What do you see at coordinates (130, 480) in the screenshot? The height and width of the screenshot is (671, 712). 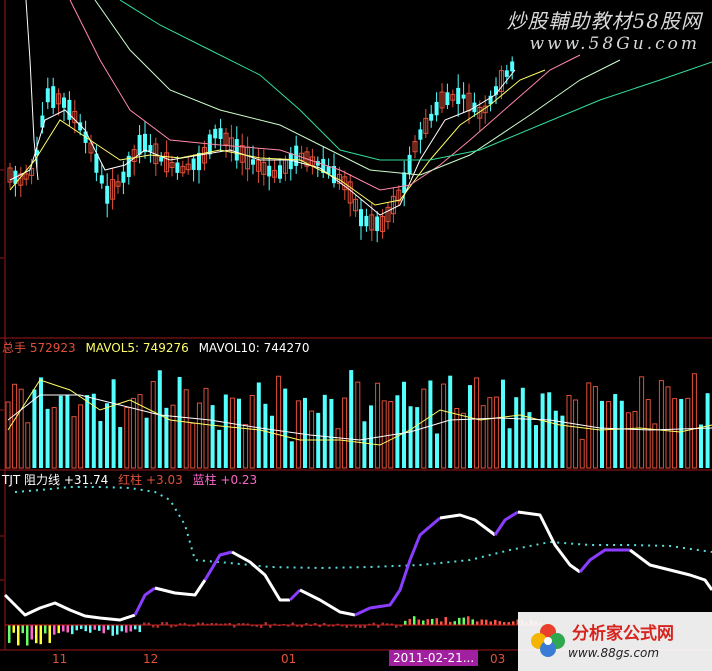 I see `red-bar-label: 红柱` at bounding box center [130, 480].